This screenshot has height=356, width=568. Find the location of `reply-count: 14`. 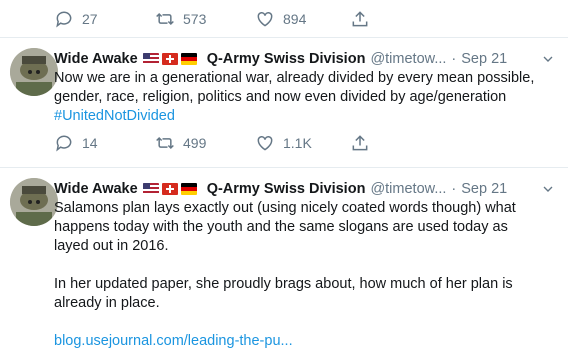

reply-count: 14 is located at coordinates (90, 143).